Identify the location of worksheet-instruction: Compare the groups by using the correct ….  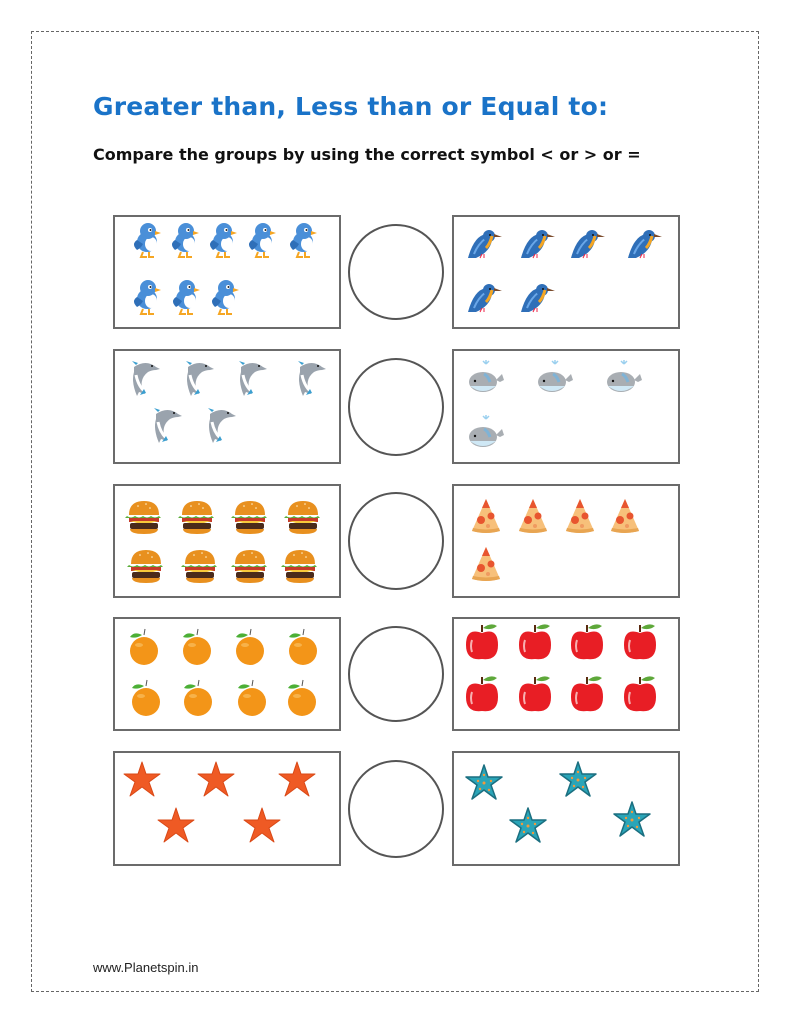
(367, 154).